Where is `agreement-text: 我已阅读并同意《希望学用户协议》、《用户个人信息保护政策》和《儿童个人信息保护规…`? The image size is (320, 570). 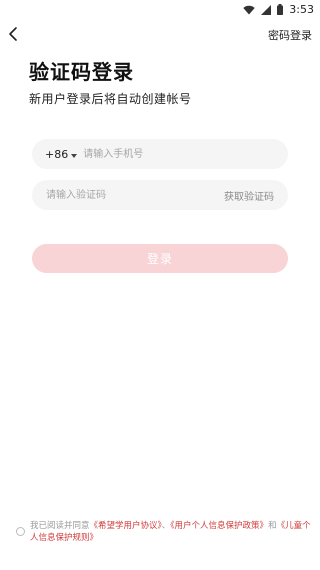
agreement-text: 我已阅读并同意《希望学用户协议》、《用户个人信息保护政策》和《儿童个人信息保护规… is located at coordinates (171, 532).